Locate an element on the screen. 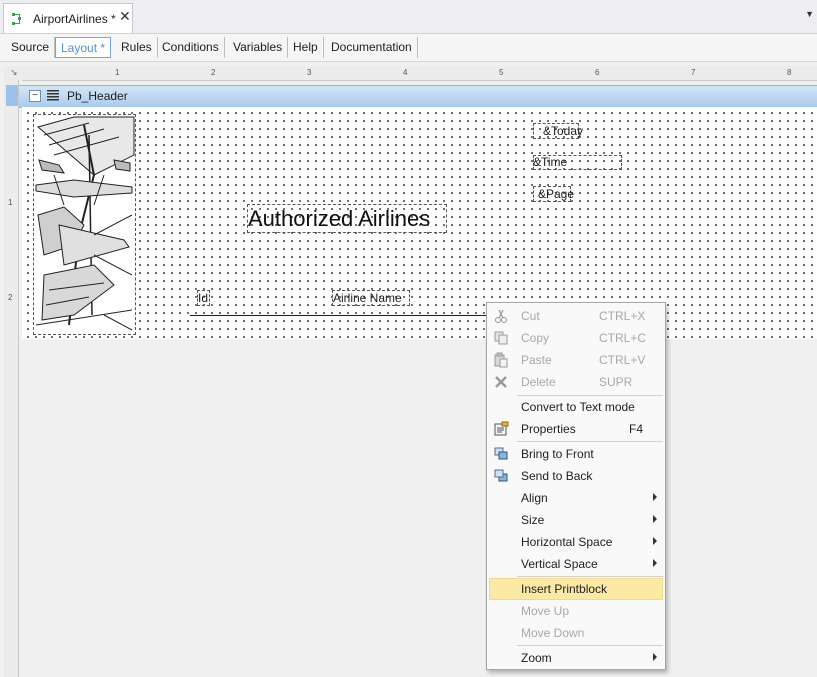 The image size is (817, 677). printblock-icon is located at coordinates (53, 95).